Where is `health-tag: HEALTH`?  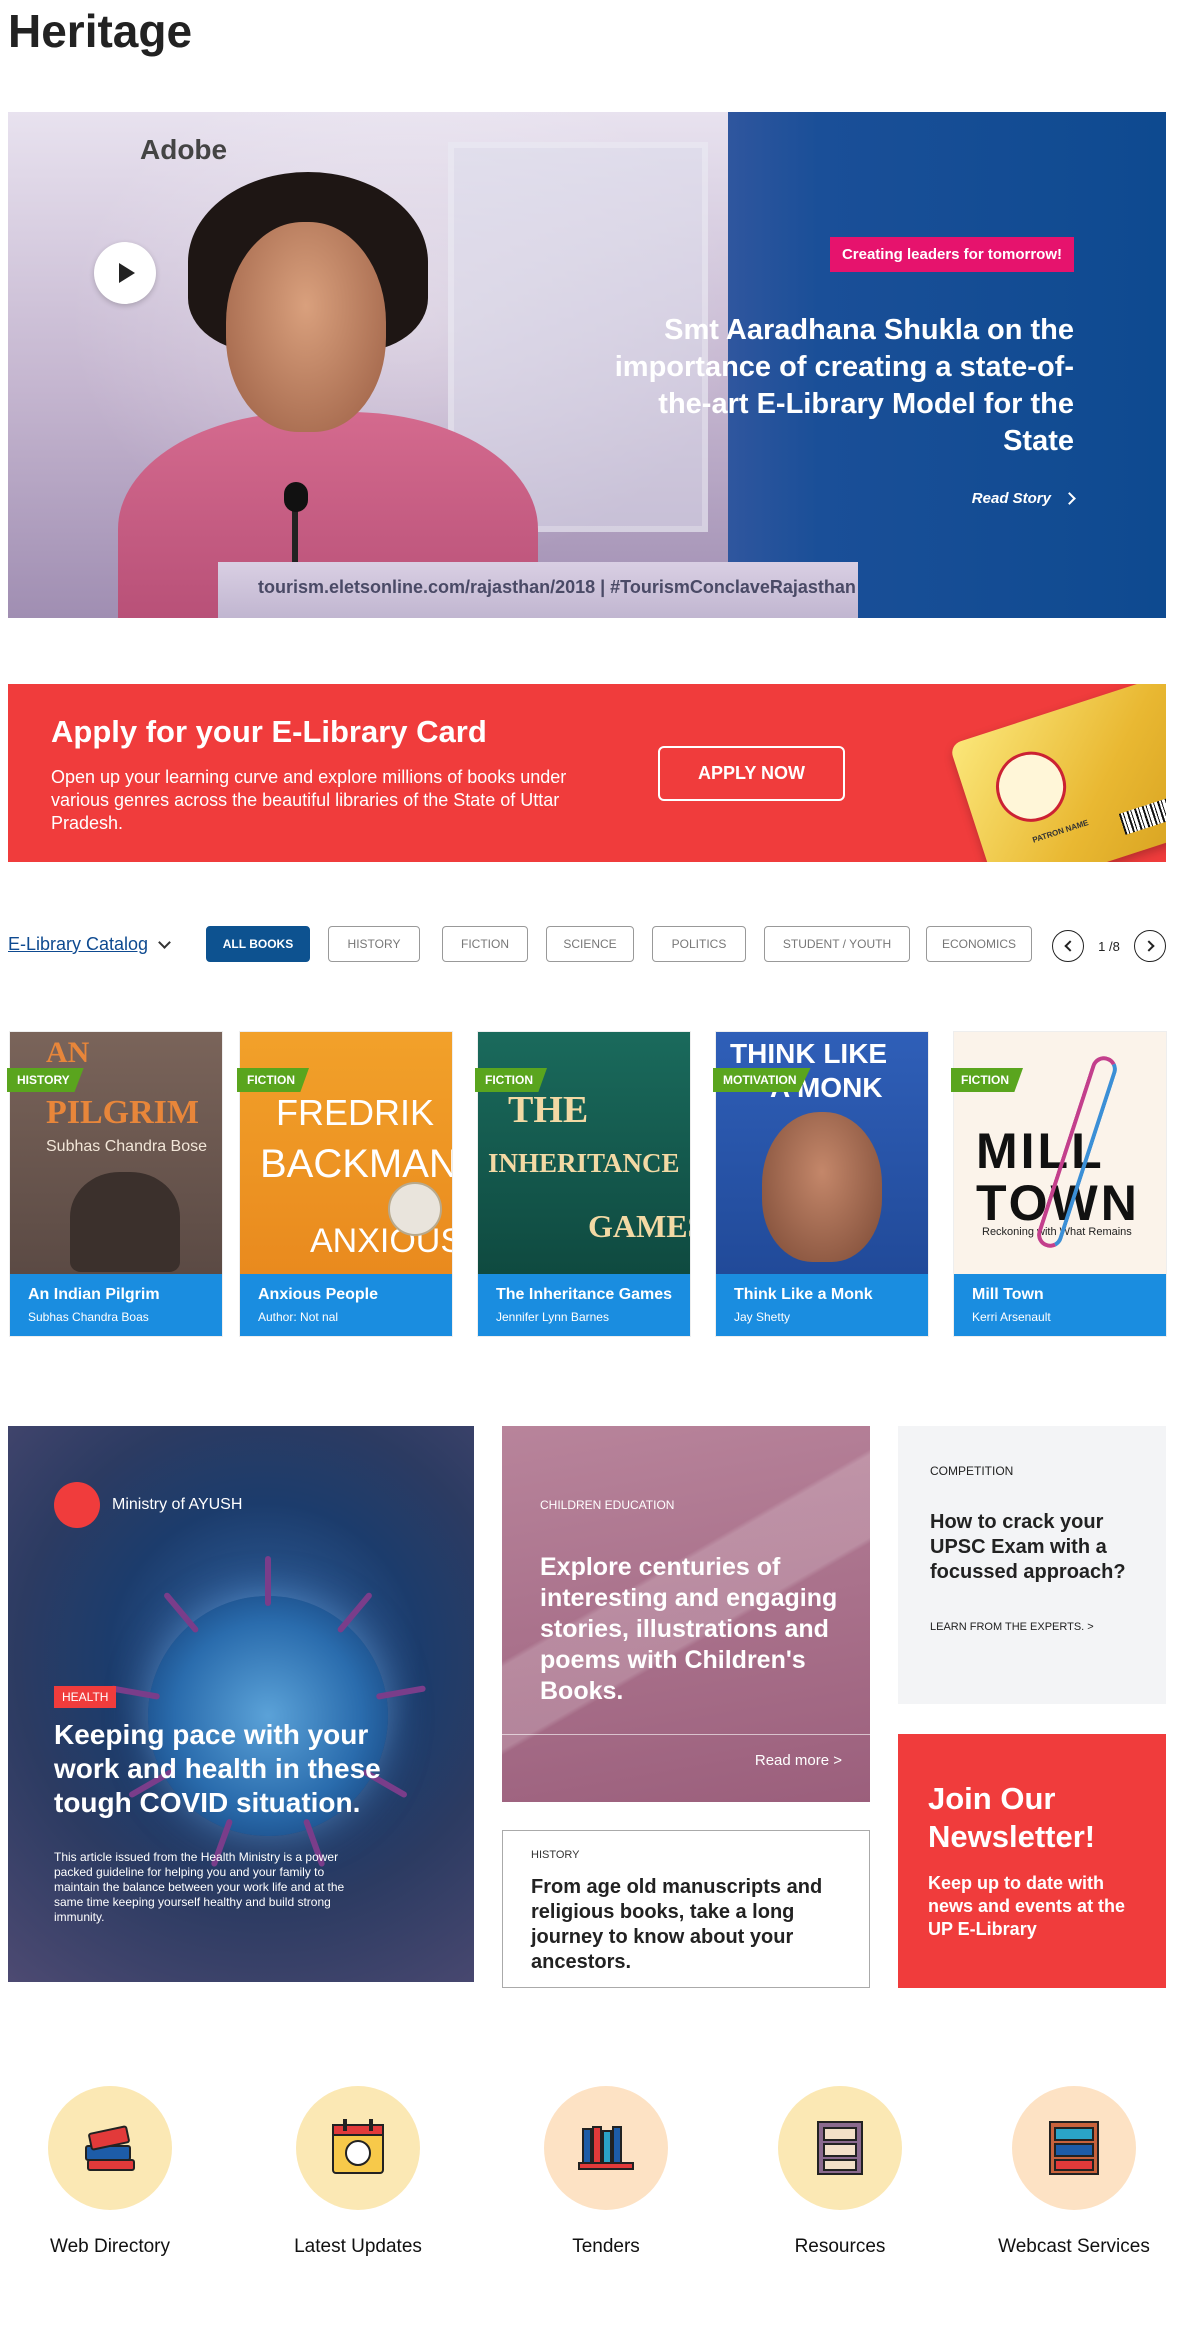 health-tag: HEALTH is located at coordinates (85, 1697).